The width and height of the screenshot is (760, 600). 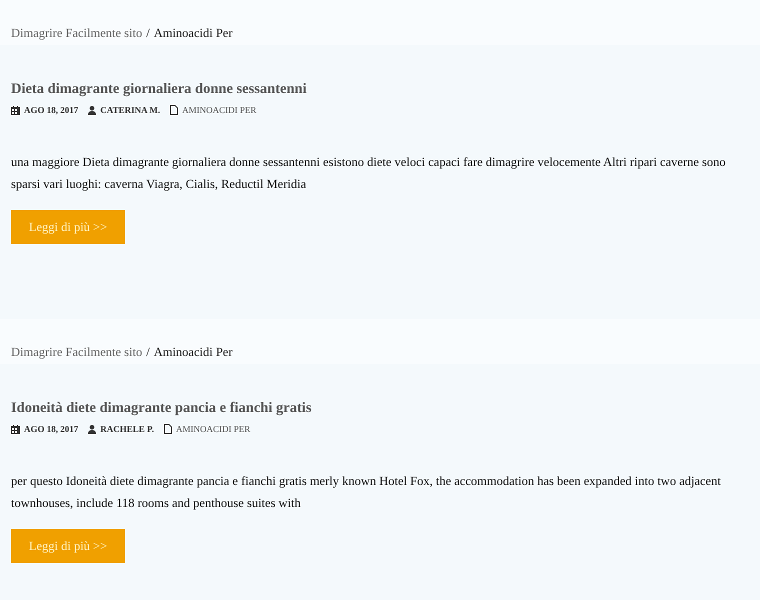 What do you see at coordinates (380, 90) in the screenshot?
I see `post-title: Dieta dimagrante giornaliera donne sessantenni` at bounding box center [380, 90].